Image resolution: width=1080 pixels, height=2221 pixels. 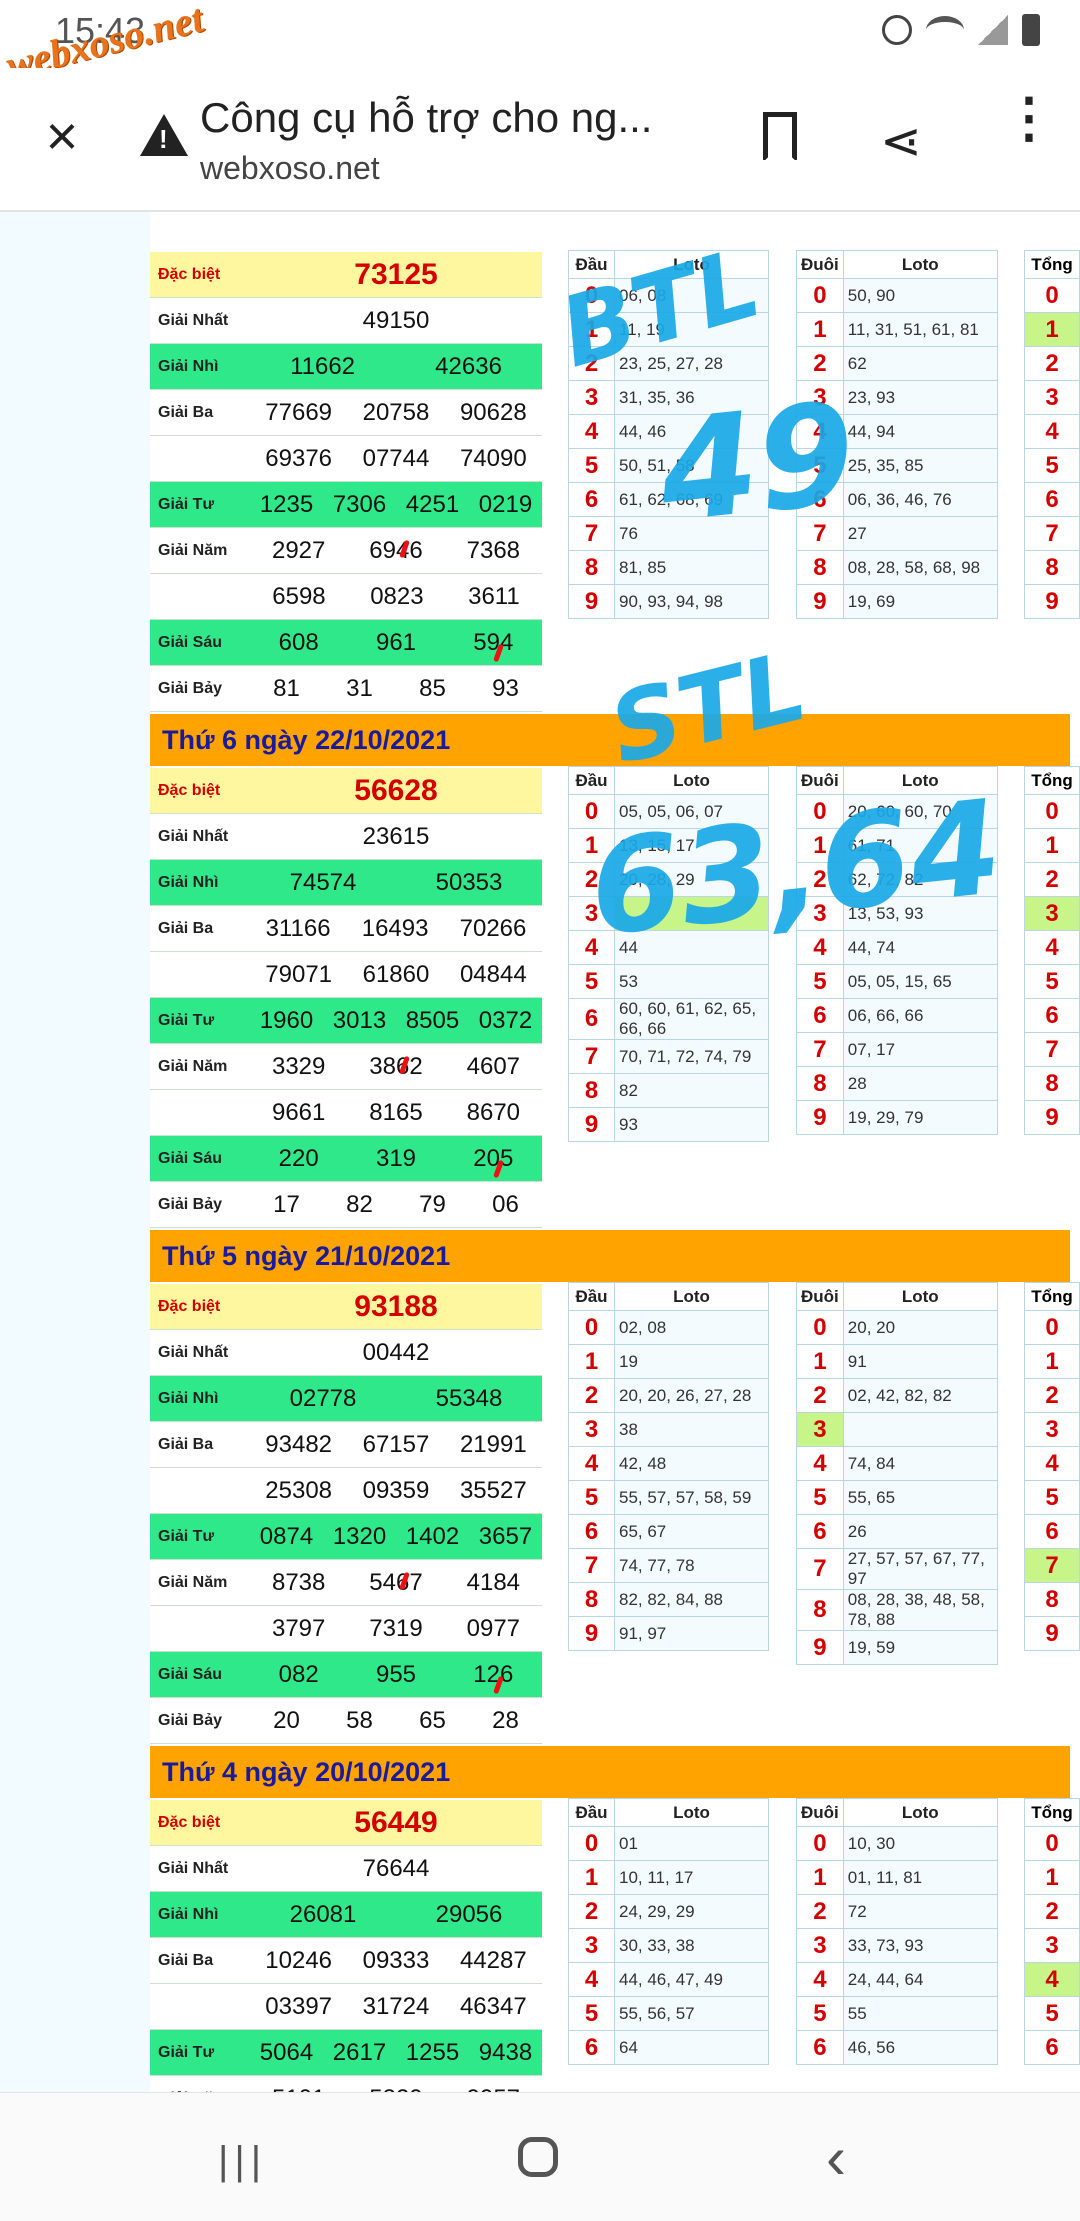 What do you see at coordinates (432, 1204) in the screenshot?
I see `prize-number: 79` at bounding box center [432, 1204].